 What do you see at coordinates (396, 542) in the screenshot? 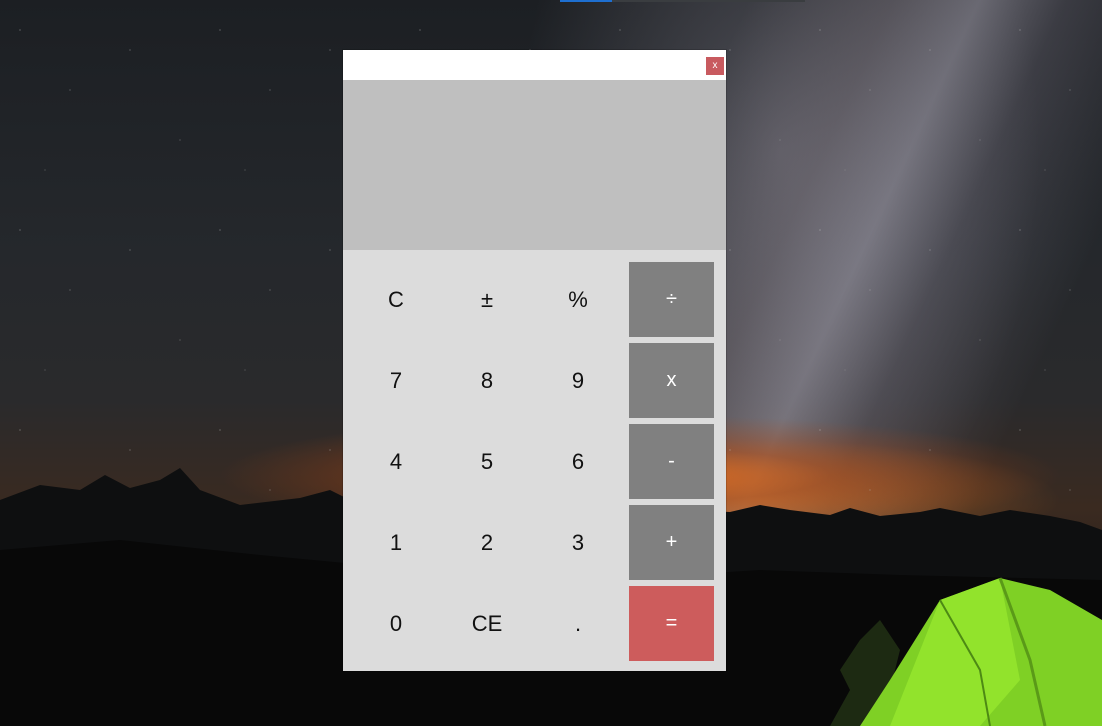
I see `digit-1-button: 1` at bounding box center [396, 542].